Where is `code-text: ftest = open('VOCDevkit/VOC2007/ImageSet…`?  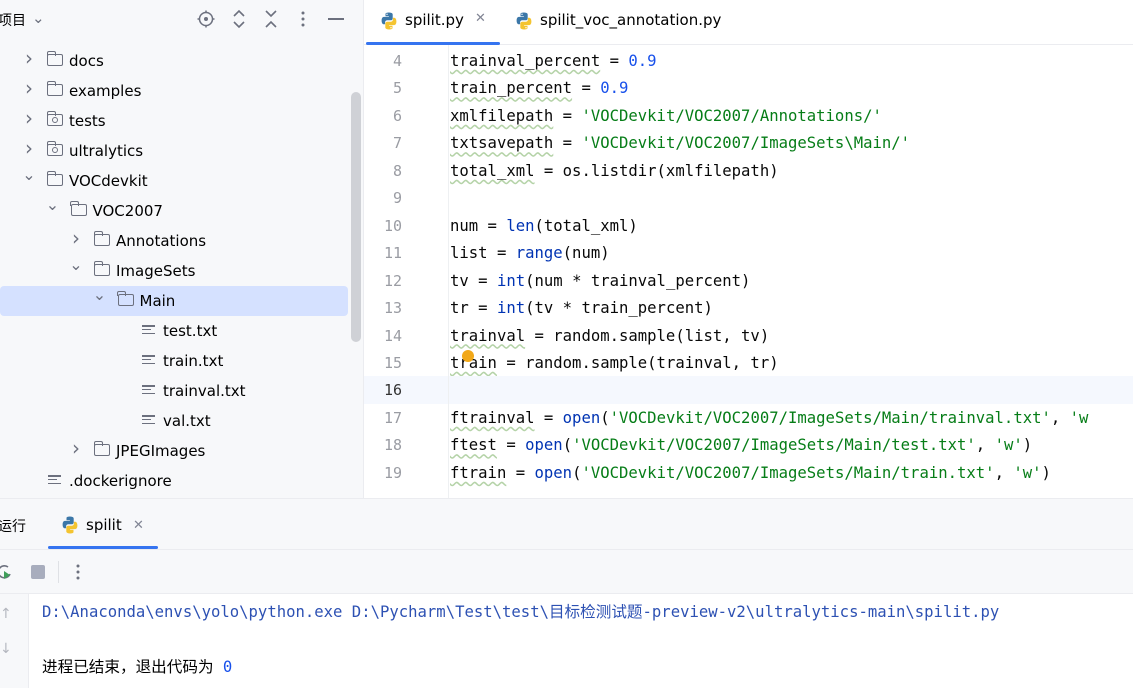 code-text: ftest = open('VOCDevkit/VOC2007/ImageSet… is located at coordinates (741, 445).